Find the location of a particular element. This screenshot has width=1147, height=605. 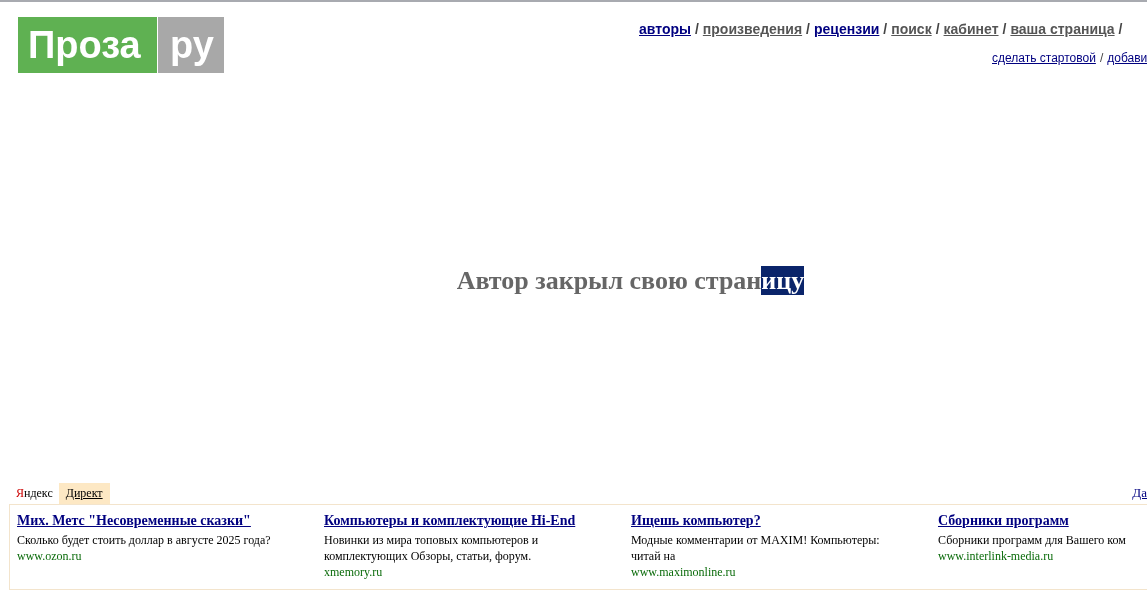

yandex-label: Яндекс is located at coordinates (34, 494).